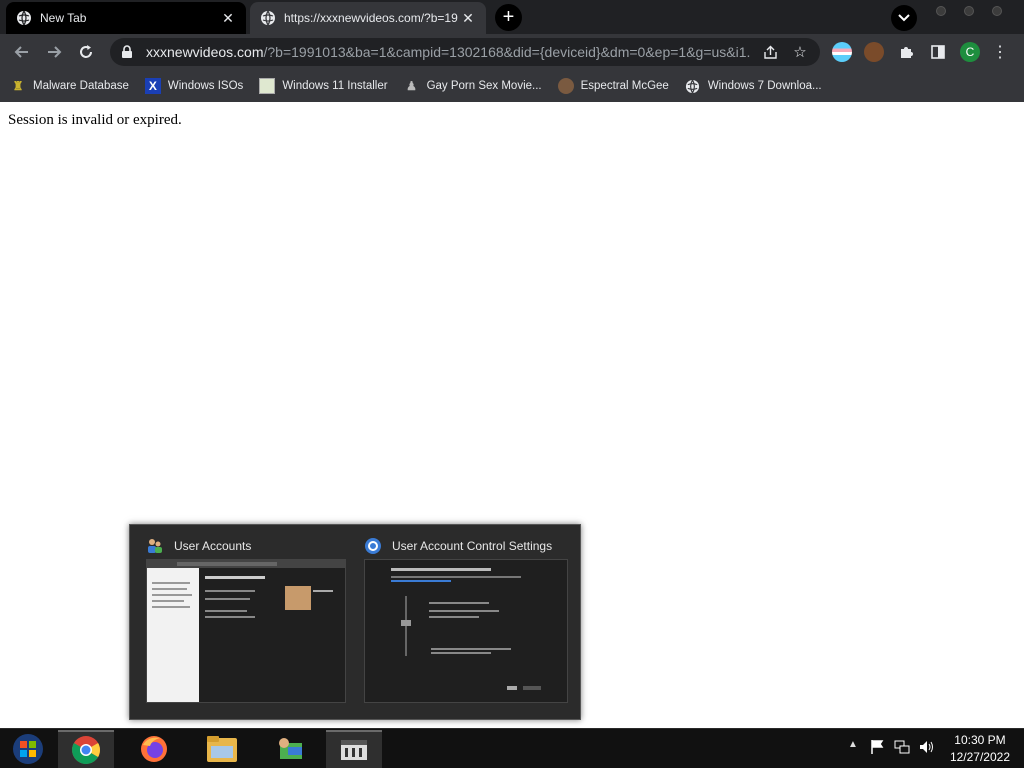  What do you see at coordinates (127, 51) in the screenshot?
I see `lock-icon` at bounding box center [127, 51].